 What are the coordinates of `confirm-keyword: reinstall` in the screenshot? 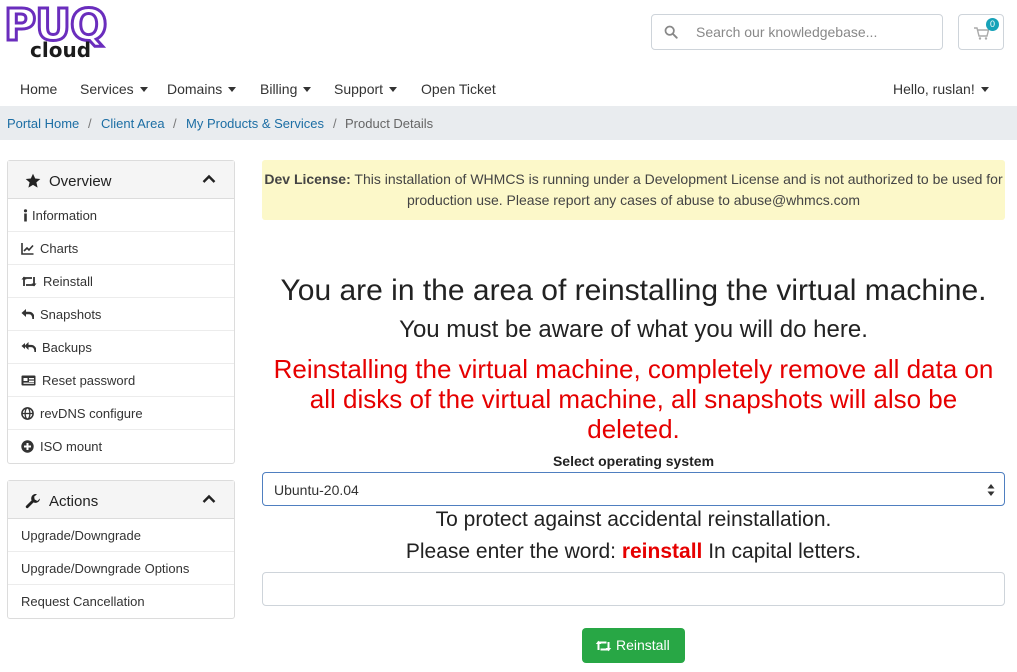 It's located at (662, 551).